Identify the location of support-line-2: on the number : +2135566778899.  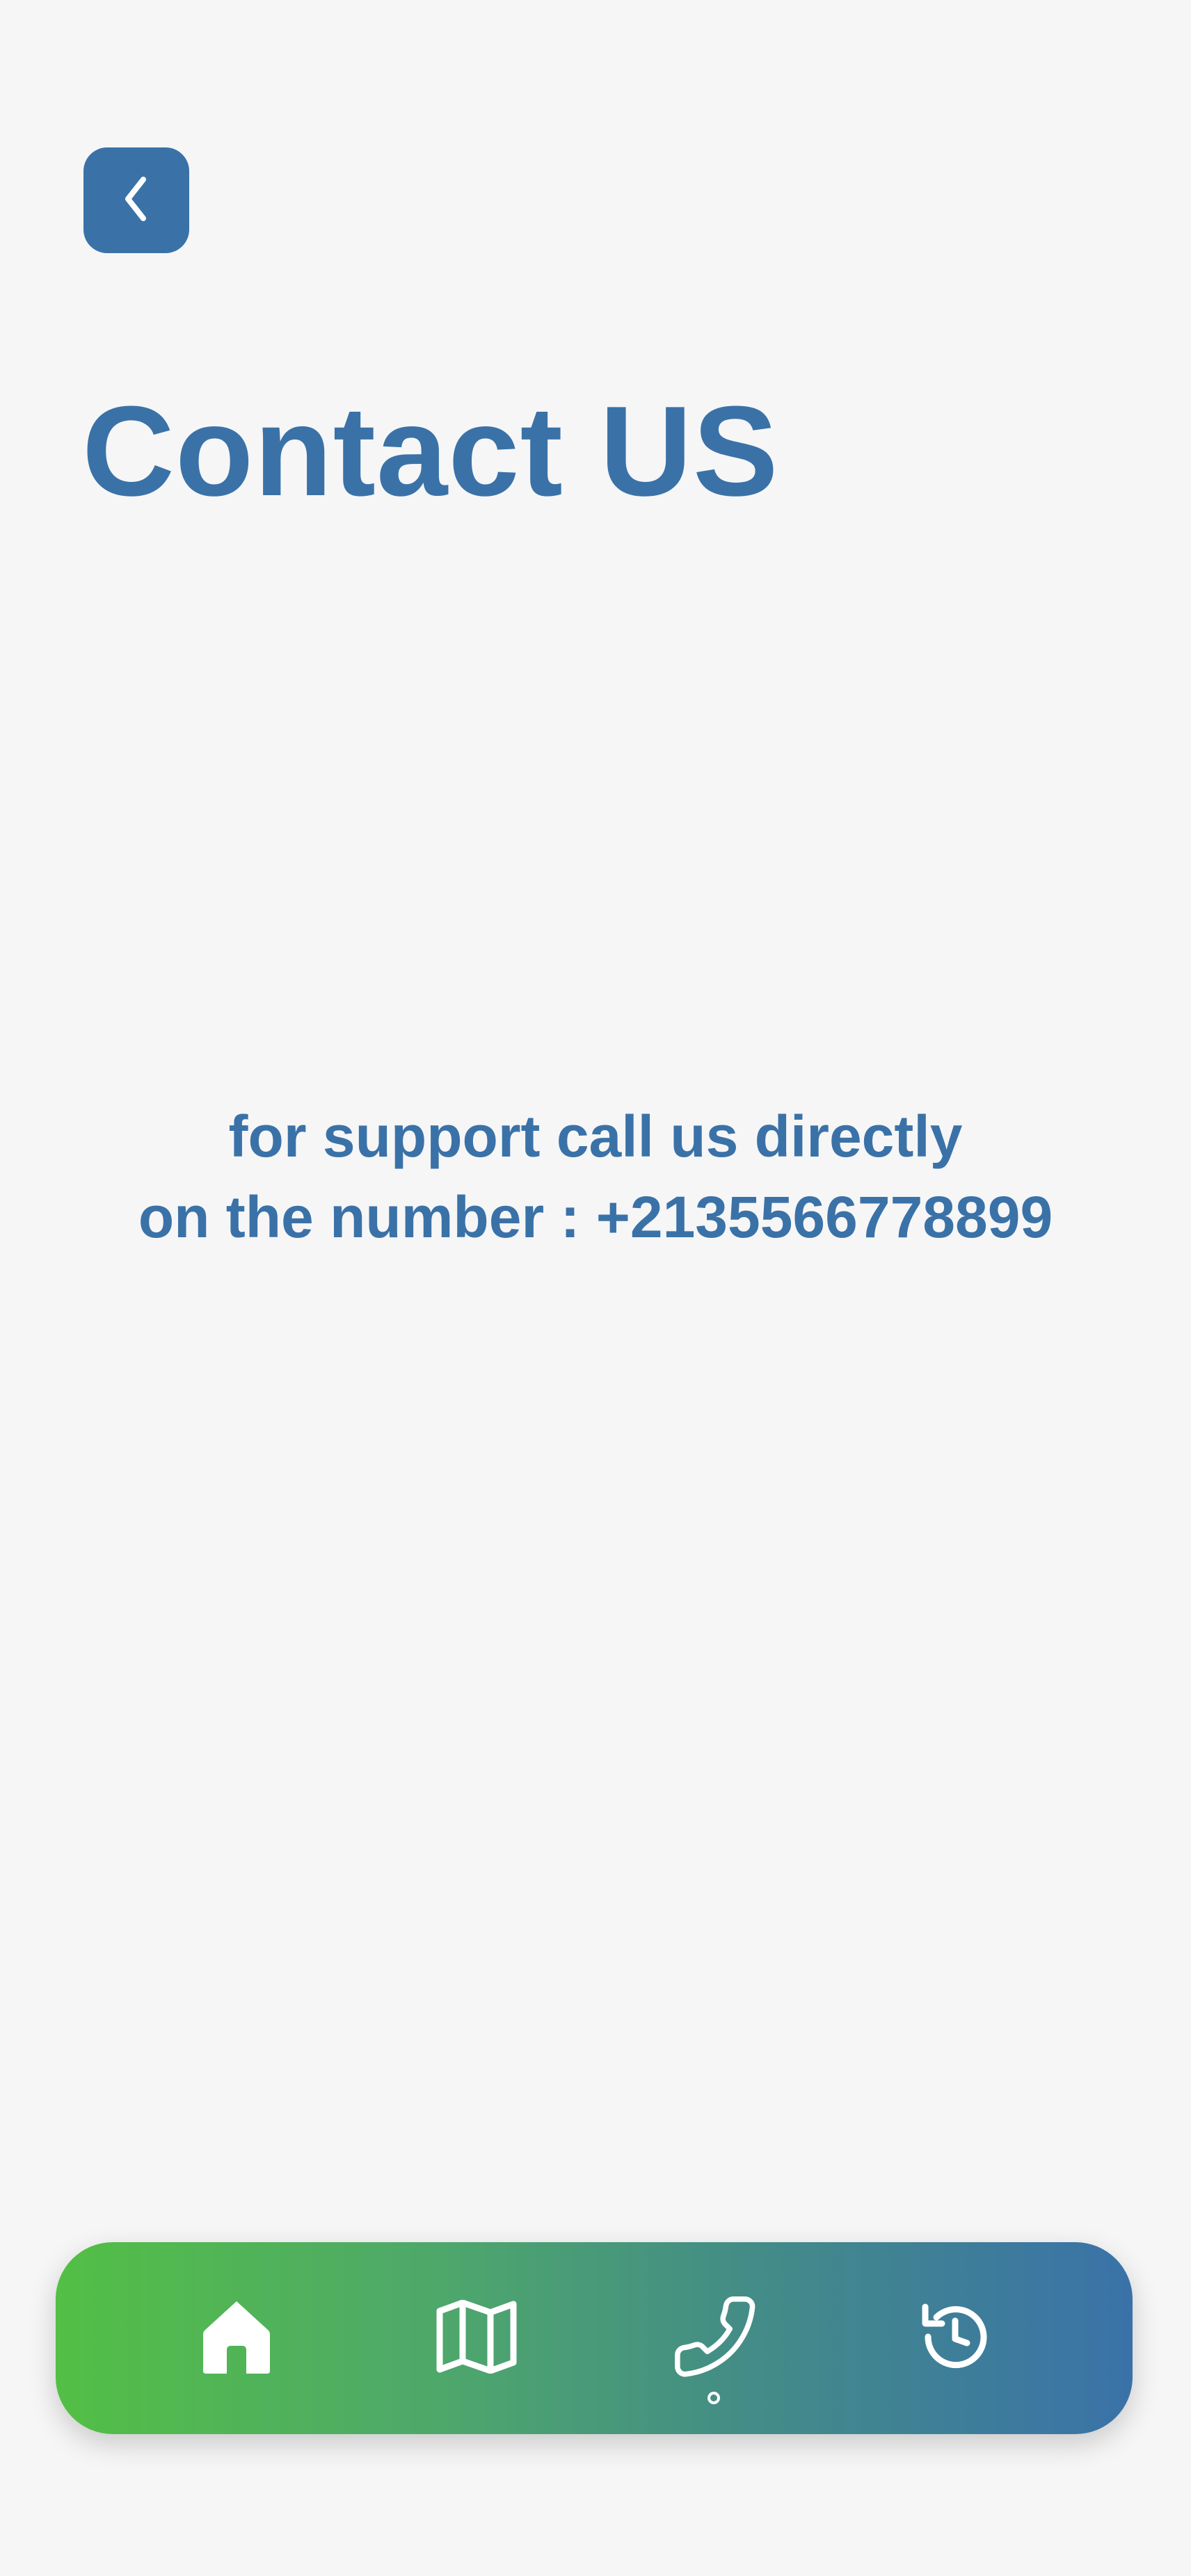
(595, 1217).